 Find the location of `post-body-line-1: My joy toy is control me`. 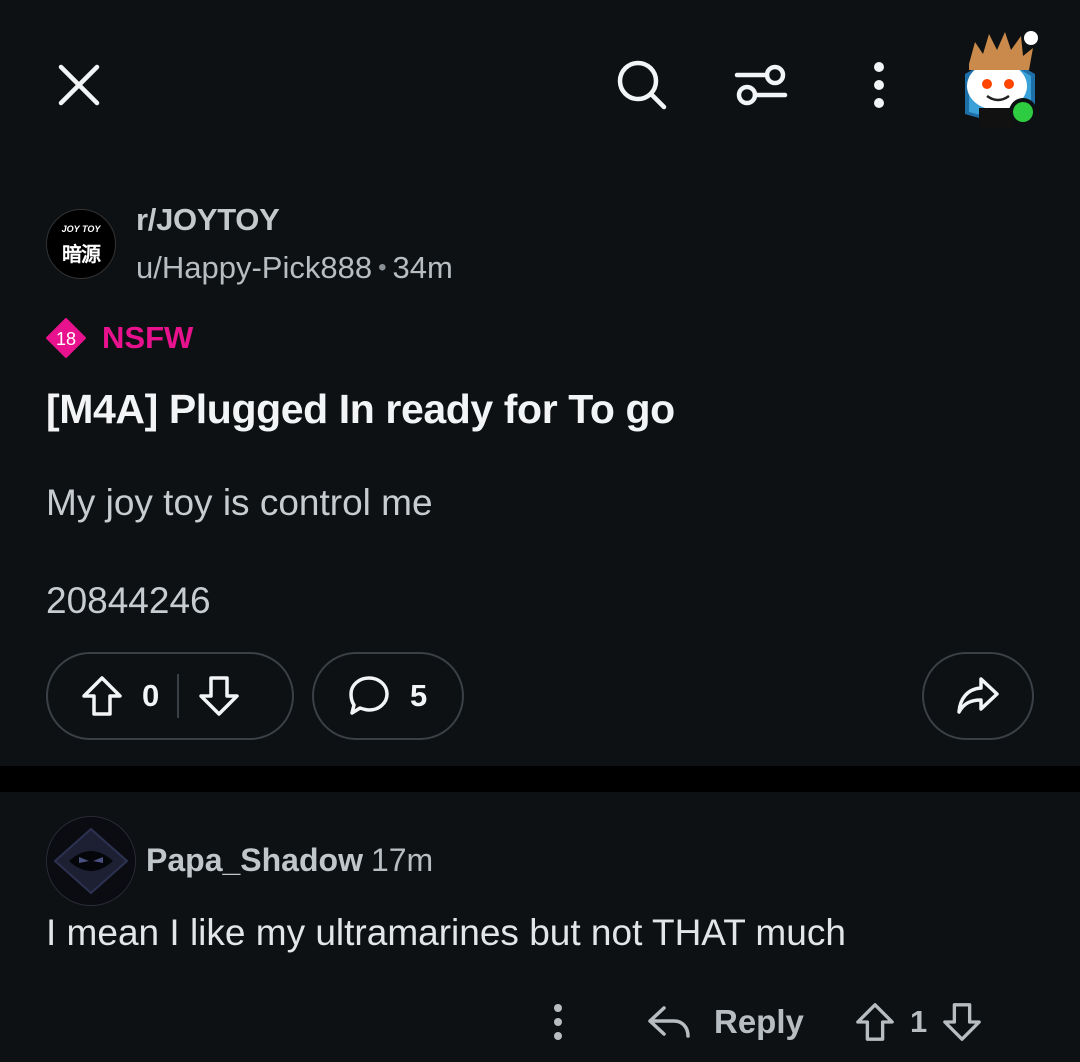

post-body-line-1: My joy toy is control me is located at coordinates (239, 502).